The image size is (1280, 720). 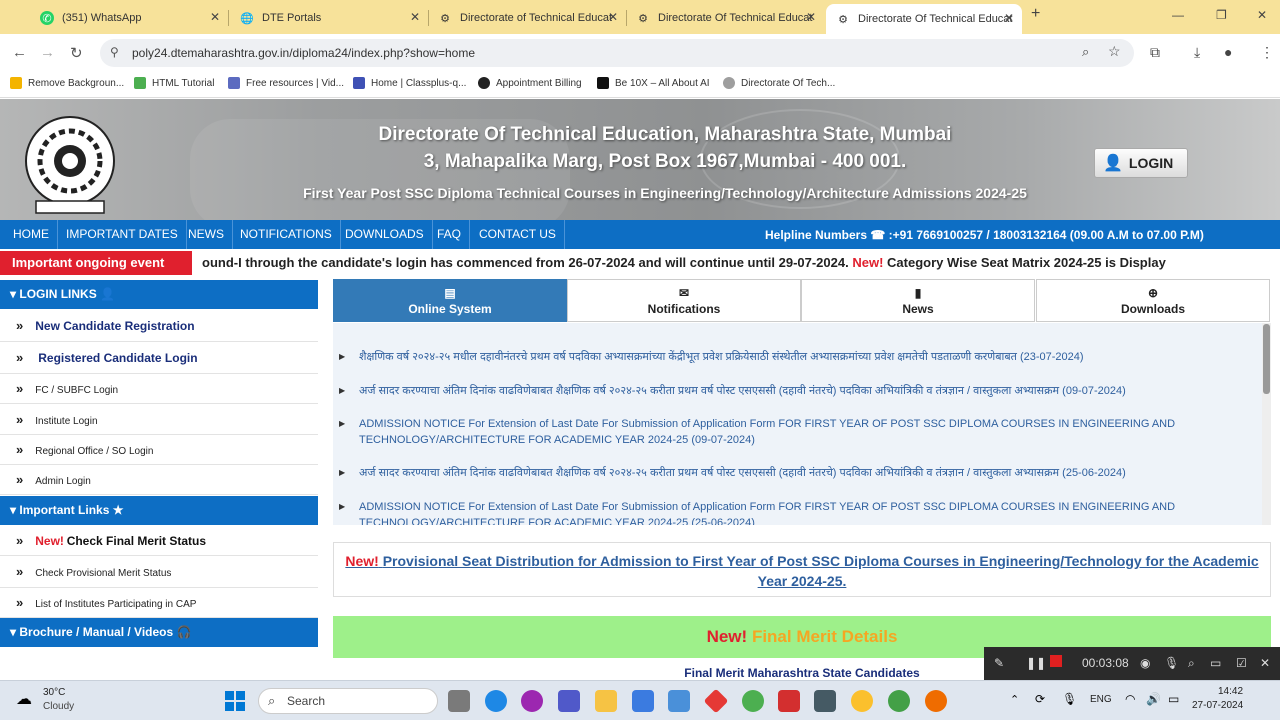 I want to click on sidebar-item-admin-login: » Admin Login, so click(x=159, y=480).